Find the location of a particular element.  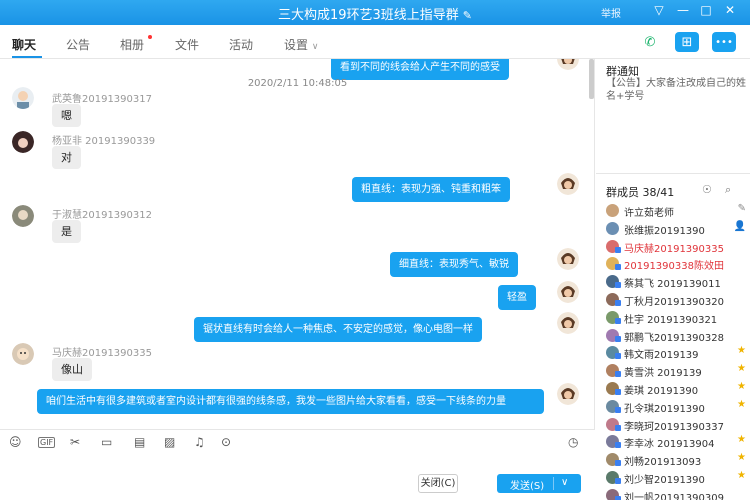

message-bubble-partial: 看到不同的线会给人产生不同的感受 is located at coordinates (420, 69).